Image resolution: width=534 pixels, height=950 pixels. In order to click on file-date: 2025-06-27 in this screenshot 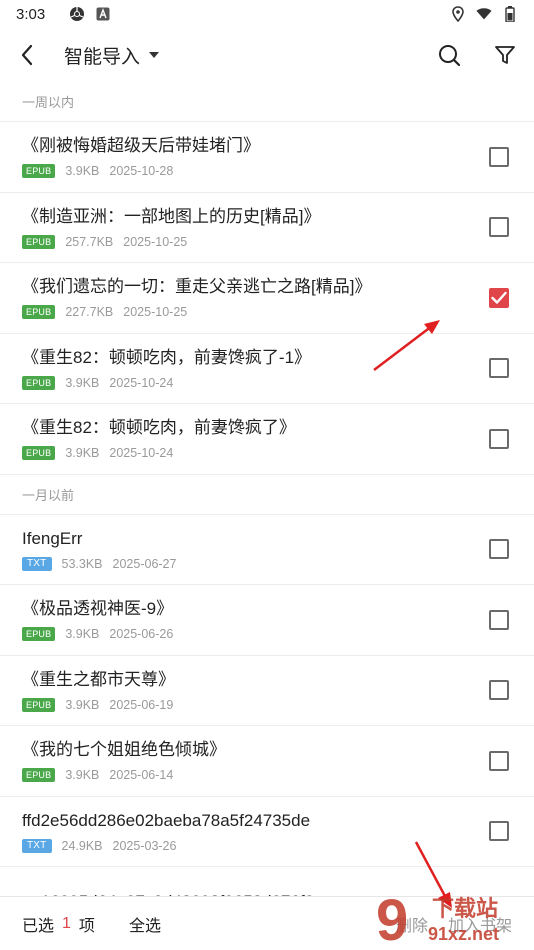, I will do `click(144, 563)`.